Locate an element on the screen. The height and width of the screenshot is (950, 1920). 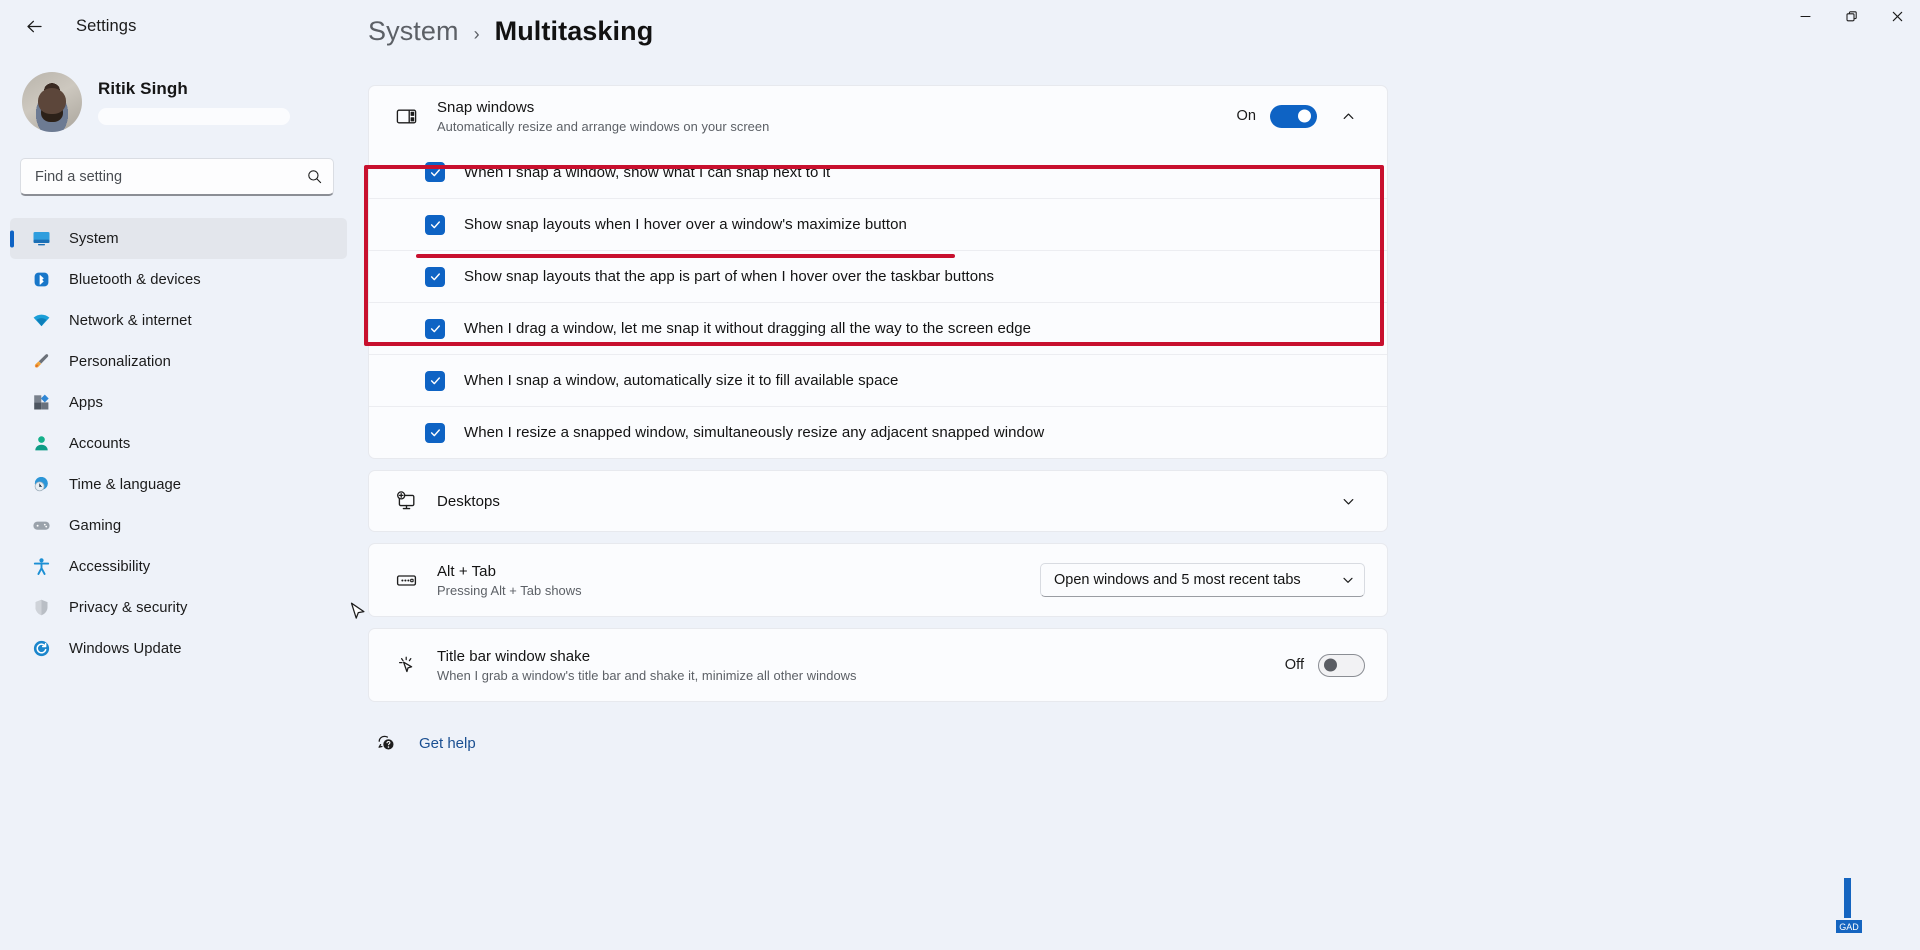
sidebar-item-label: Time & language is located at coordinates (125, 484).